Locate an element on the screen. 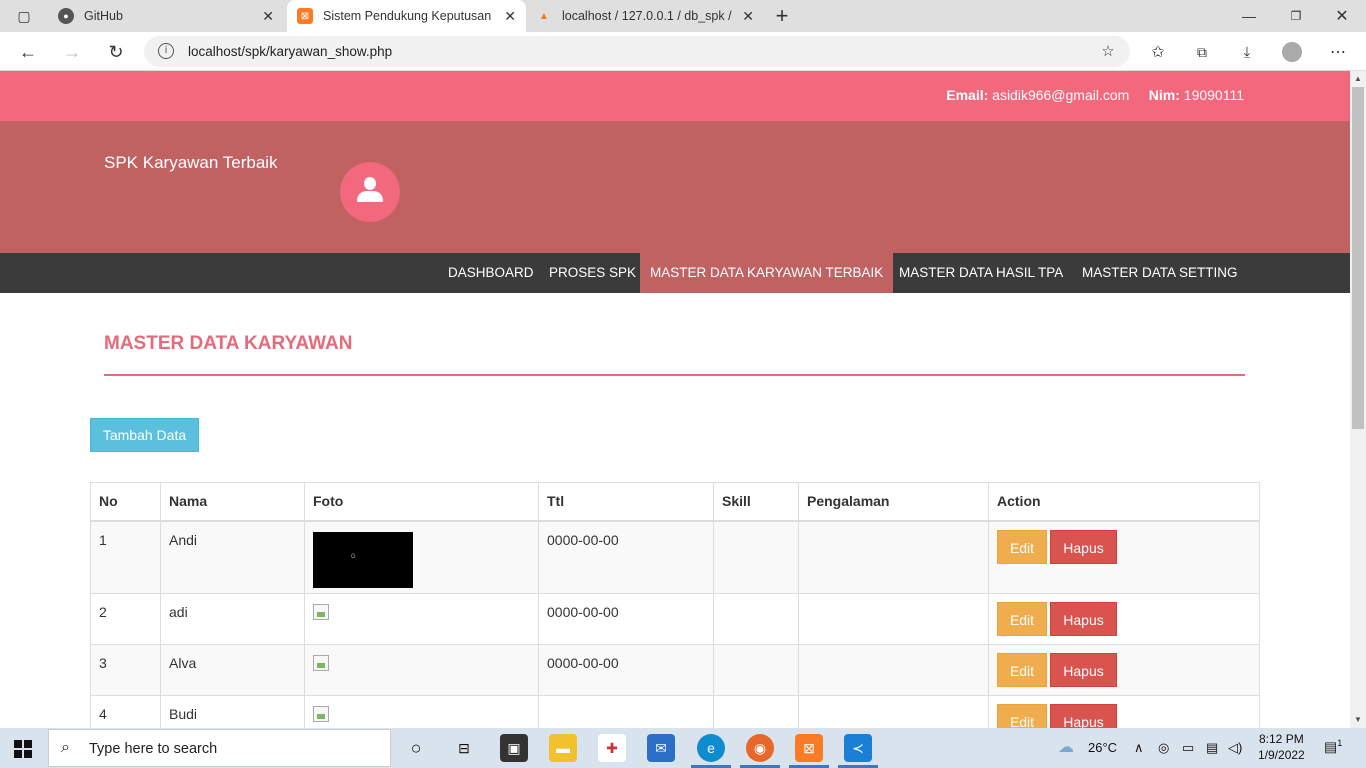 This screenshot has height=768, width=1366. top-info-strip: Email: asidik966@gmail.com Nim: 19090111 is located at coordinates (675, 96).